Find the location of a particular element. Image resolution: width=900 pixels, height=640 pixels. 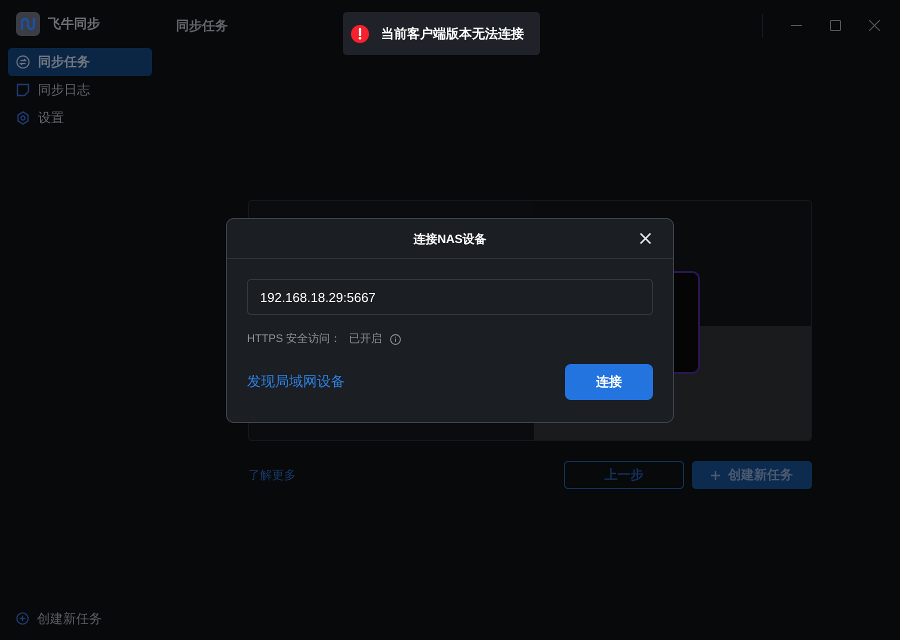

error-toast: 当前客户端版本无法连接 is located at coordinates (441, 33).